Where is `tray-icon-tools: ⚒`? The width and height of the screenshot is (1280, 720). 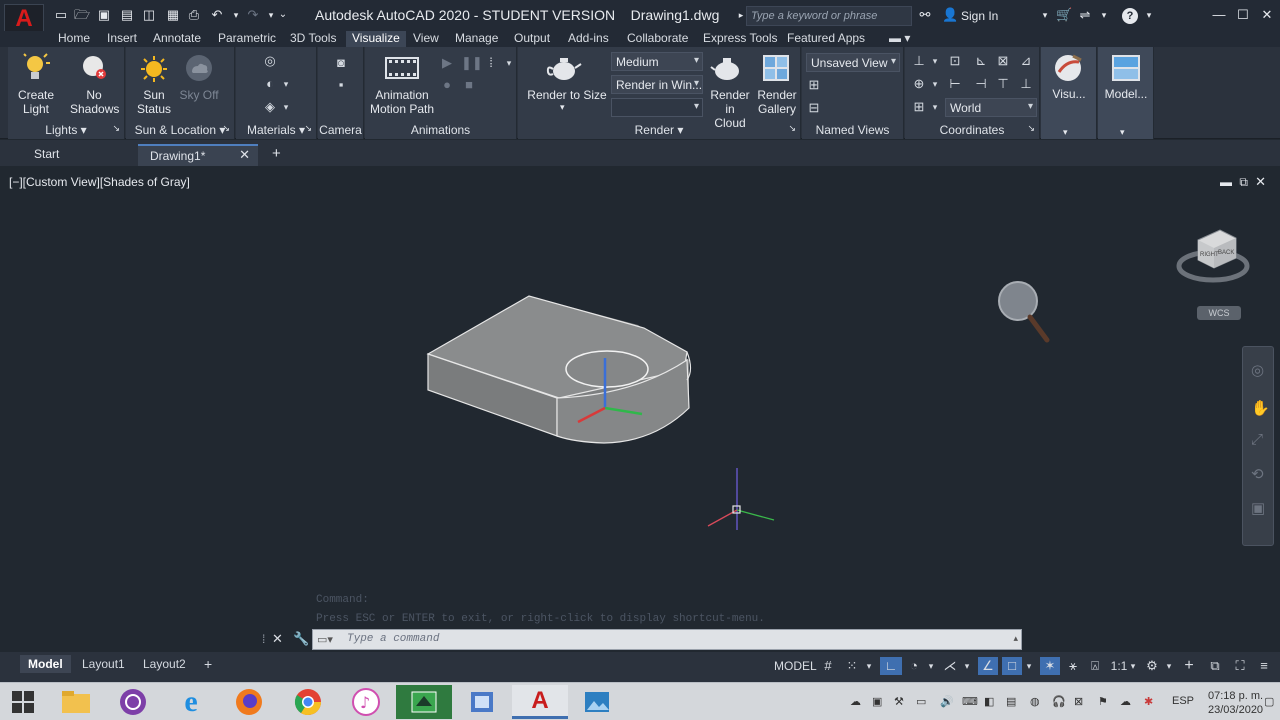
tray-icon-tools: ⚒ is located at coordinates (899, 701).